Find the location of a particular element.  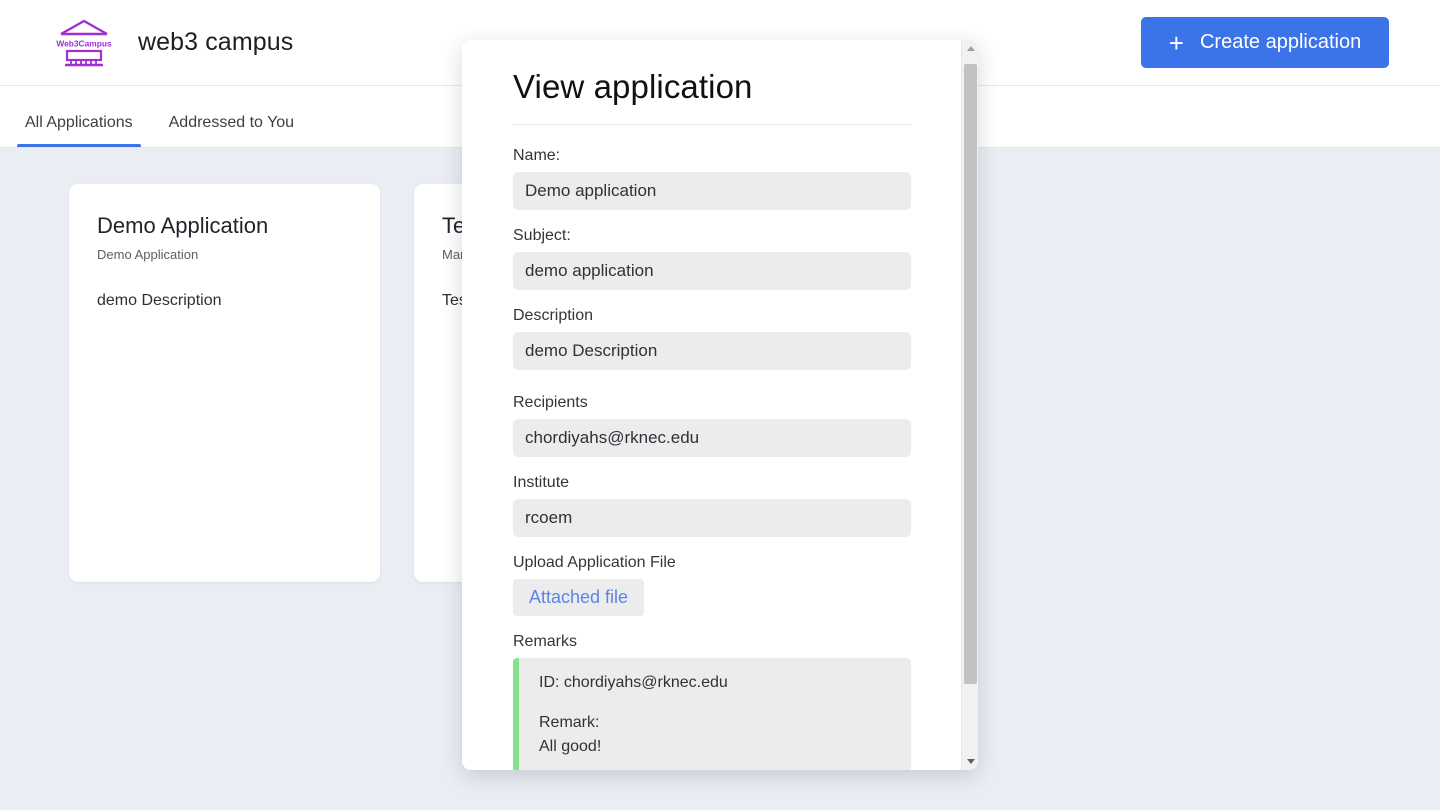

upload-application-file-label: Upload Application File is located at coordinates (594, 562).